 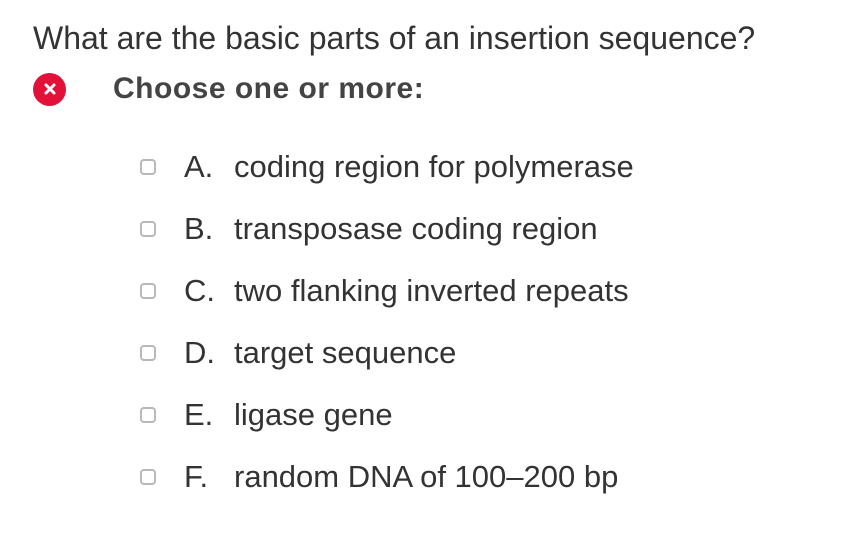 I want to click on instruction-row: Choose one or more:, so click(x=228, y=89).